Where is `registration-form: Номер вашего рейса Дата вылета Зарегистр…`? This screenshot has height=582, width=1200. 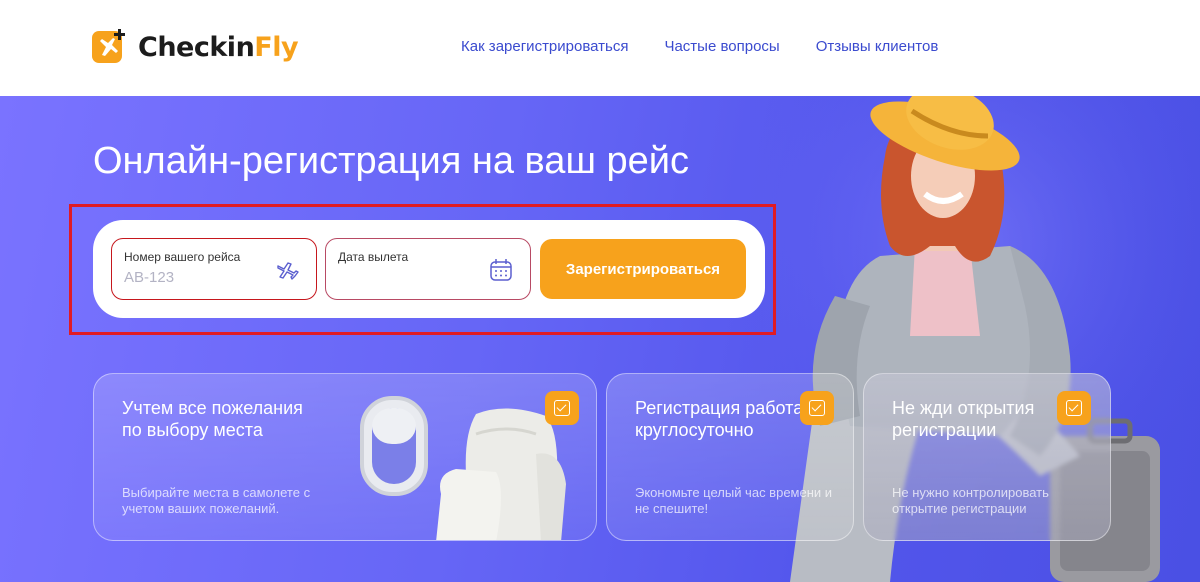
registration-form: Номер вашего рейса Дата вылета Зарегистр… is located at coordinates (429, 269).